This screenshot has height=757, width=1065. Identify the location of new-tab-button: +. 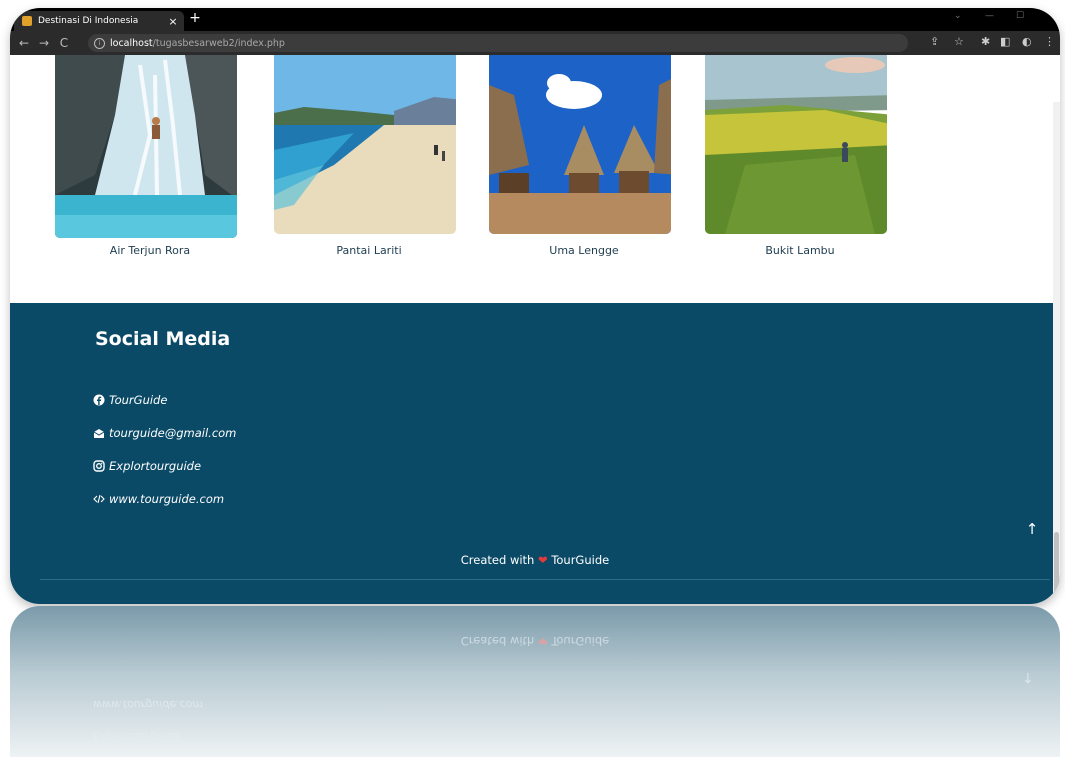
(195, 18).